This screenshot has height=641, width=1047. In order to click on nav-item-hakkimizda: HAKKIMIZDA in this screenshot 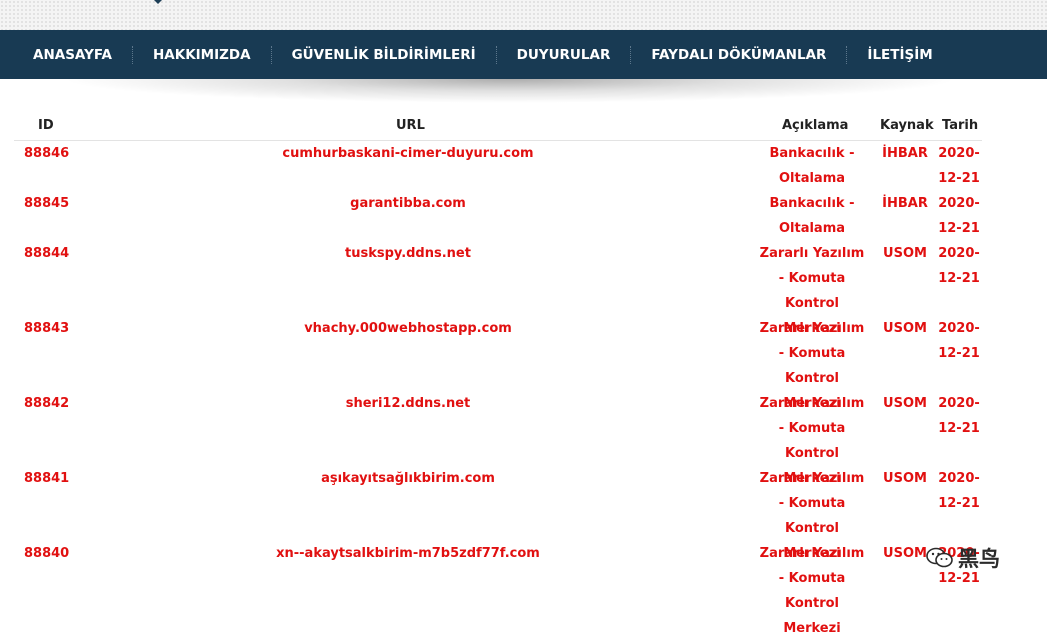, I will do `click(202, 55)`.